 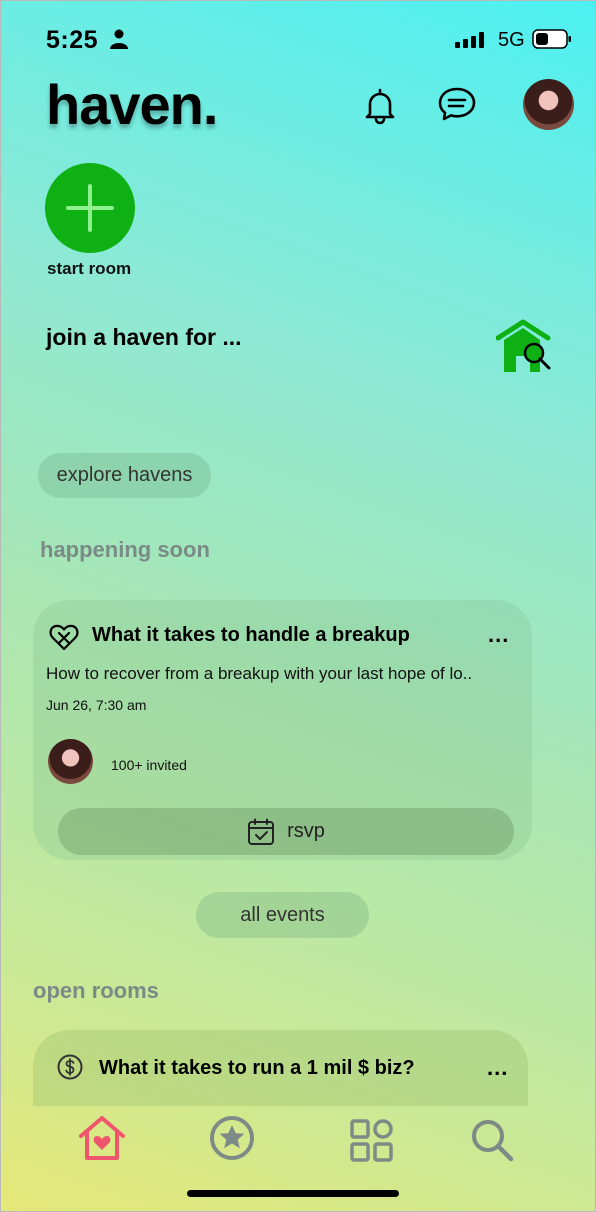 I want to click on tab-grid, so click(x=372, y=1141).